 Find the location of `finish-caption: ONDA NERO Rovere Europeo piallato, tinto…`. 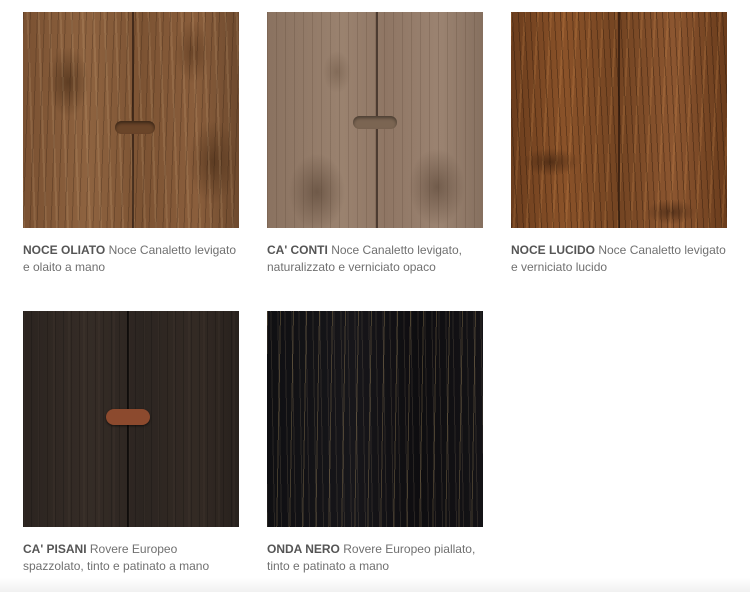

finish-caption: ONDA NERO Rovere Europeo piallato, tinto… is located at coordinates (375, 558).